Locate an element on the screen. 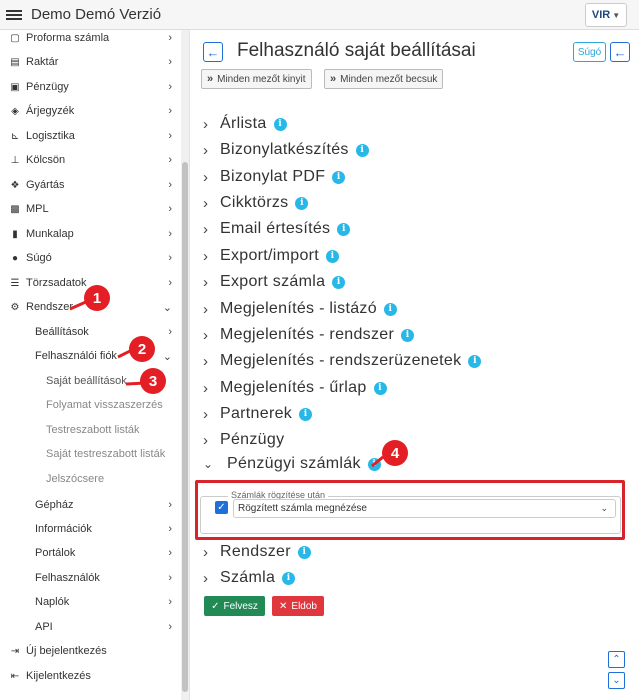 The height and width of the screenshot is (700, 639). sidebar-item-penzugy: ▣ Pénzügy › is located at coordinates (91, 87).